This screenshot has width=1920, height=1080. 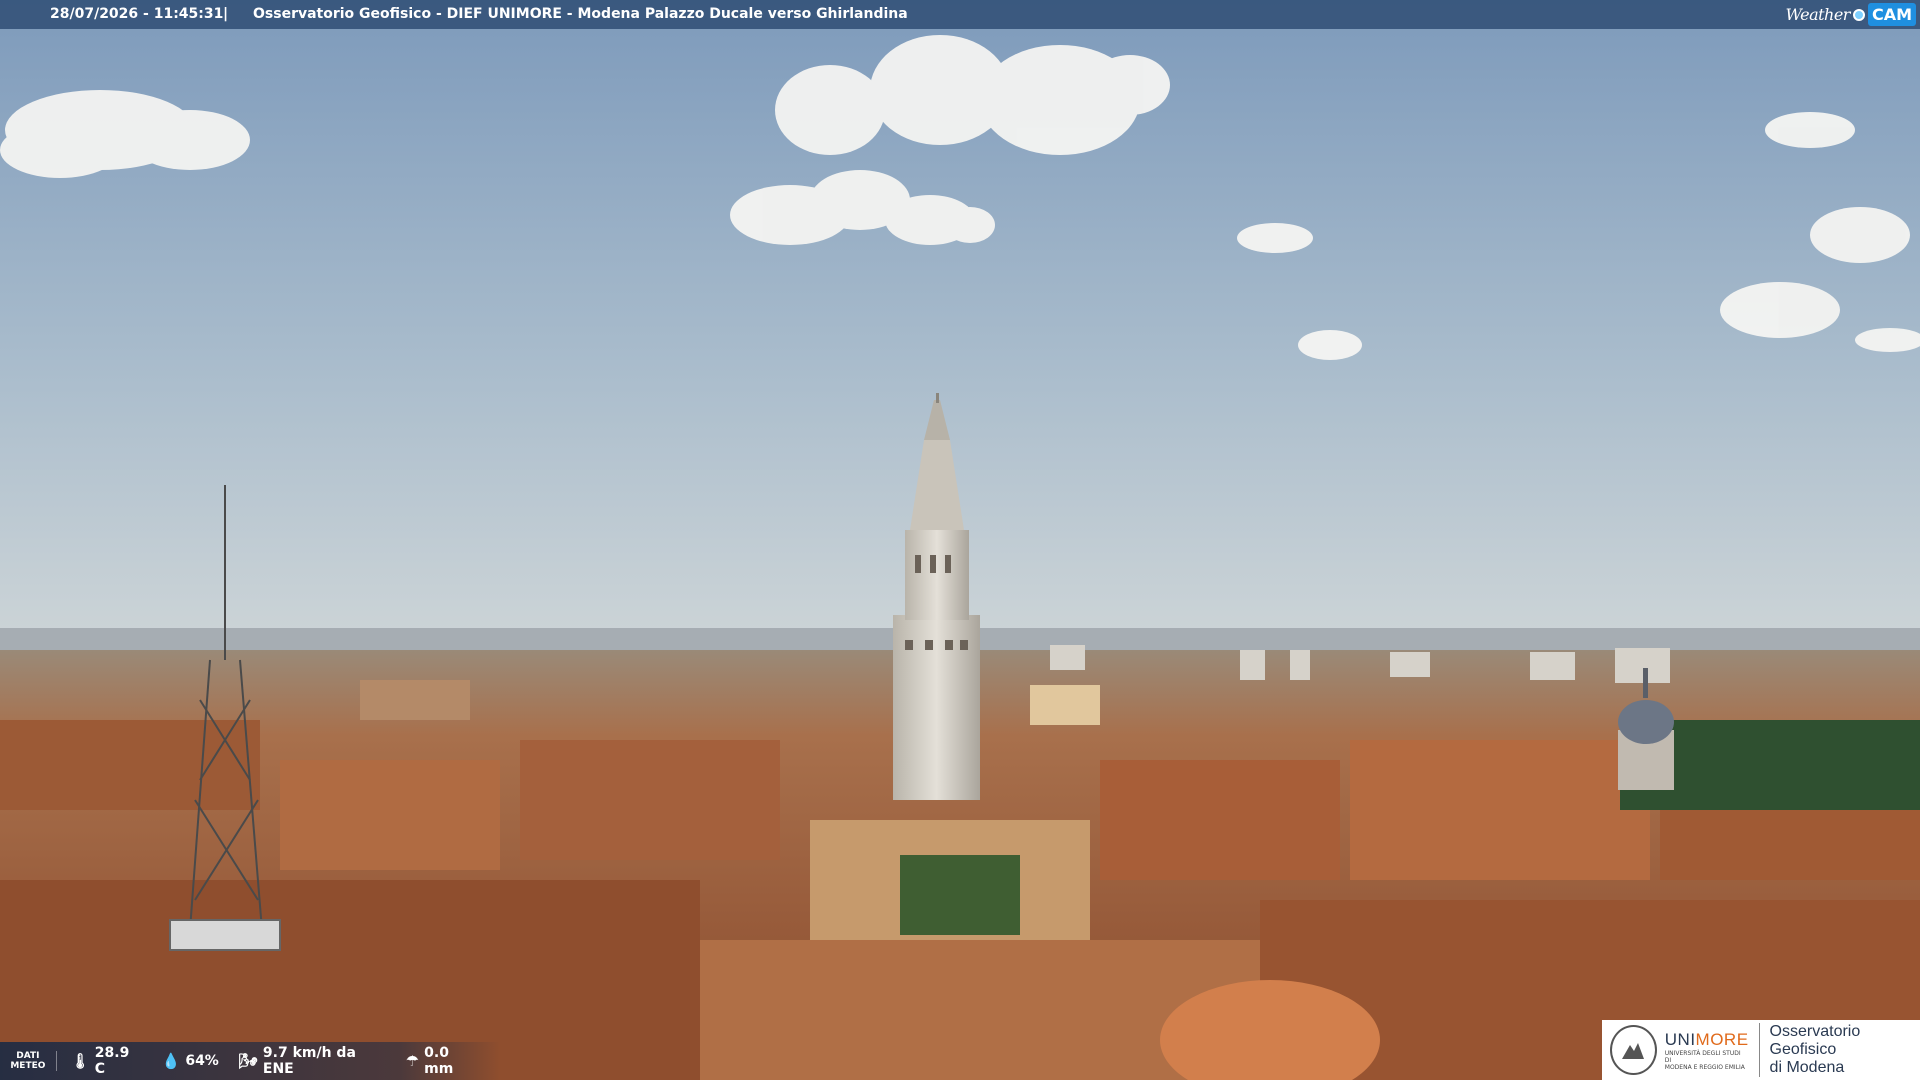 I want to click on weathercam-logo: Weather CAM, so click(x=1852, y=14).